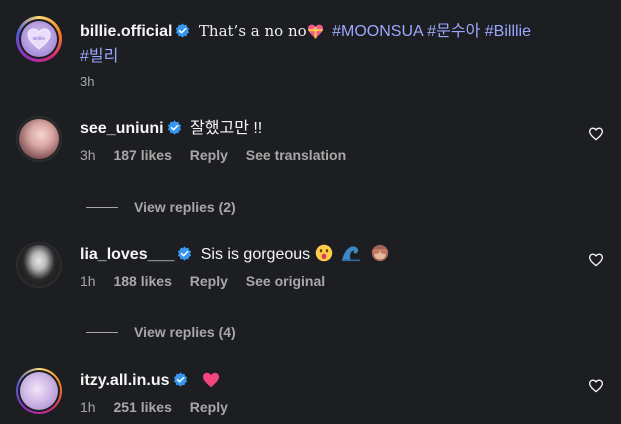 This screenshot has height=424, width=621. I want to click on comment-line: lia_loves___ Sis is gorgeous, so click(237, 256).